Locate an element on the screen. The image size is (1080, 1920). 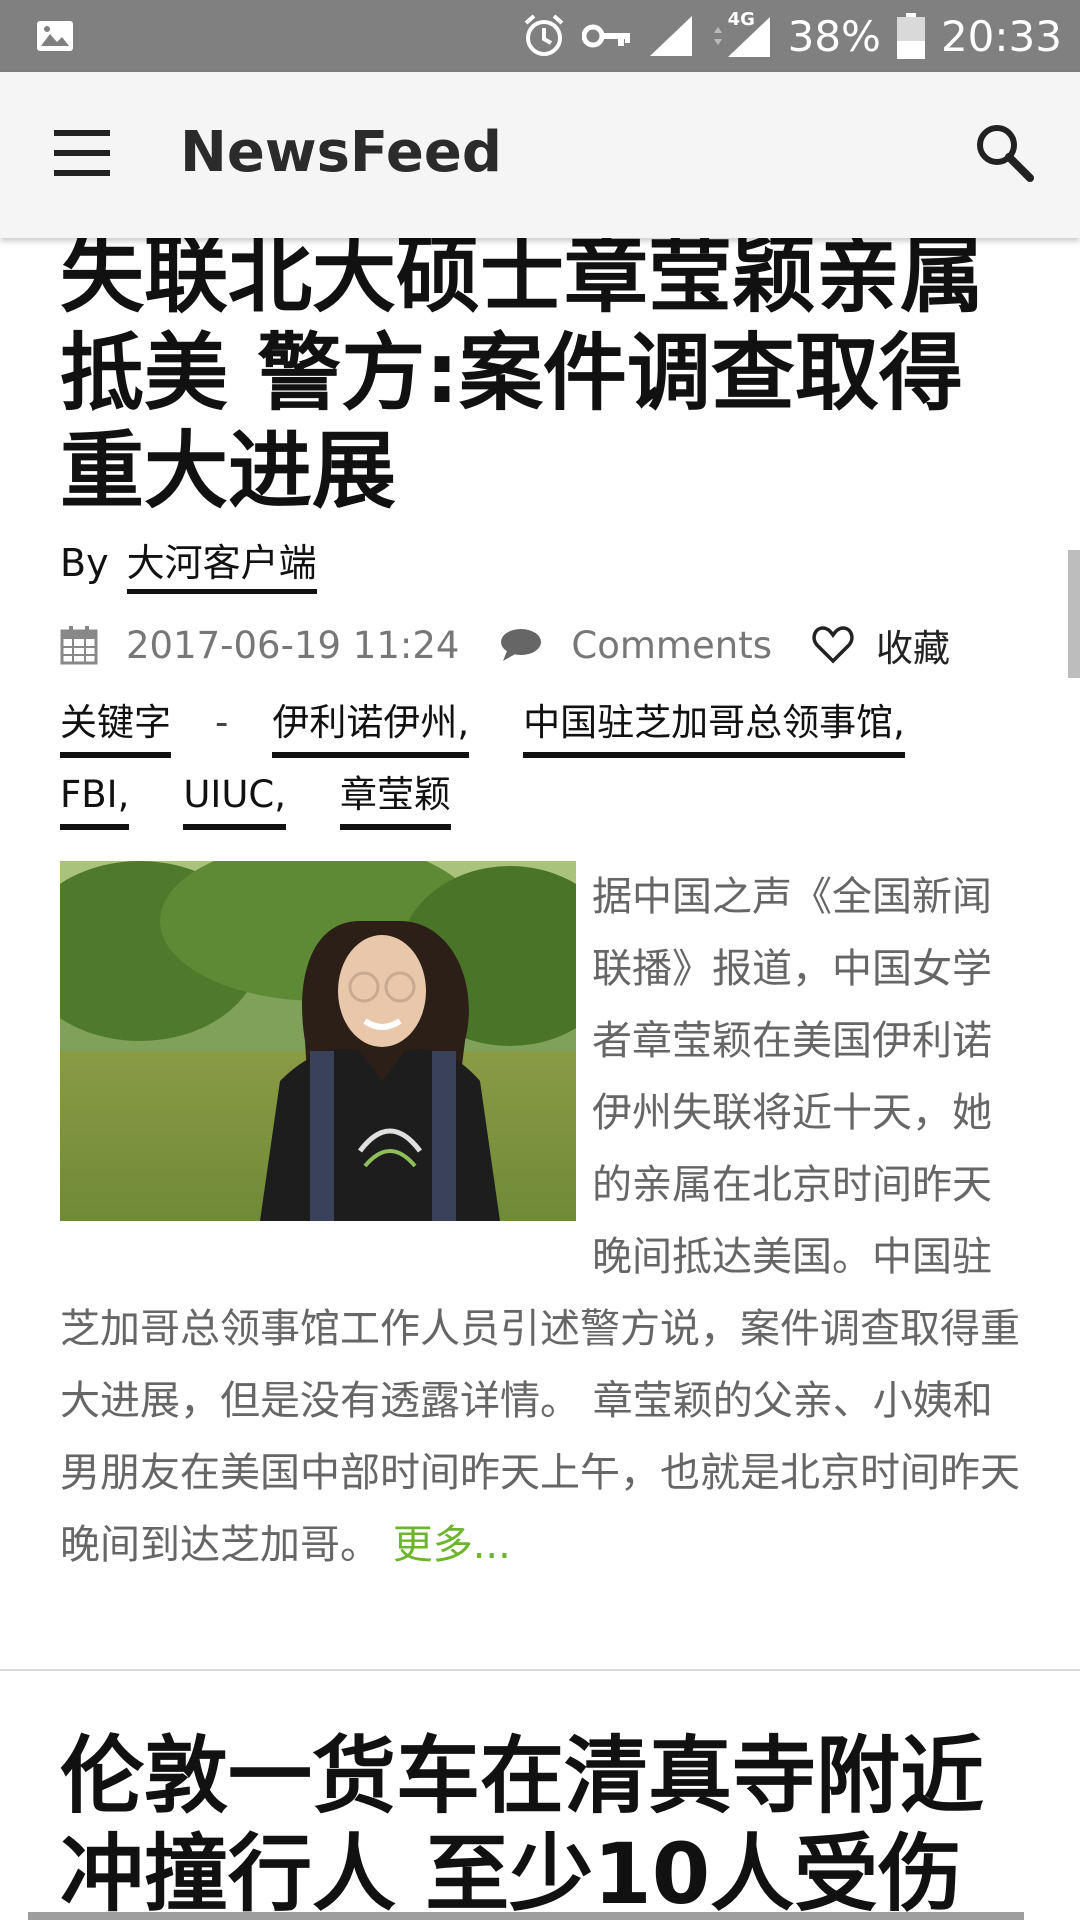
status-bar: 4G 38% 20:33 is located at coordinates (540, 36).